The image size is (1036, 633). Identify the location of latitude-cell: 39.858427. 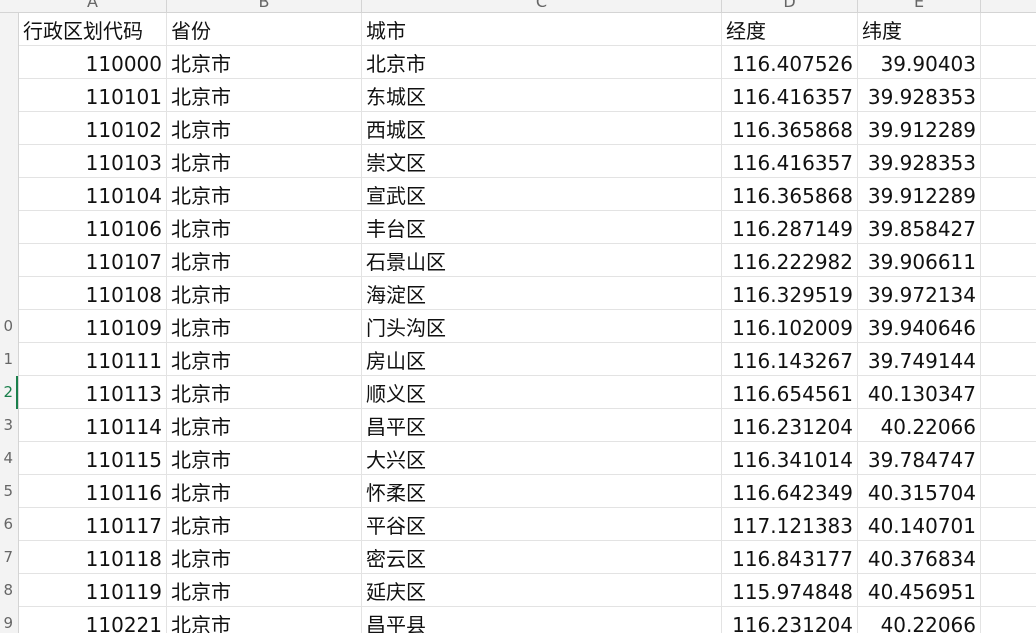
(919, 227).